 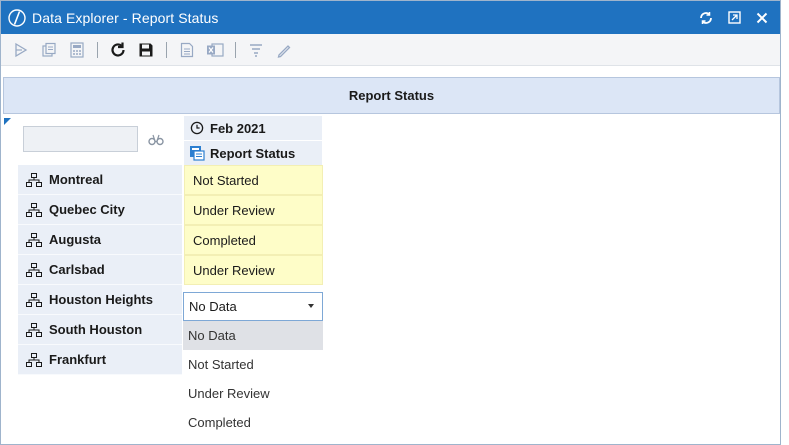 I want to click on dropdown-option: Not Started, so click(x=253, y=364).